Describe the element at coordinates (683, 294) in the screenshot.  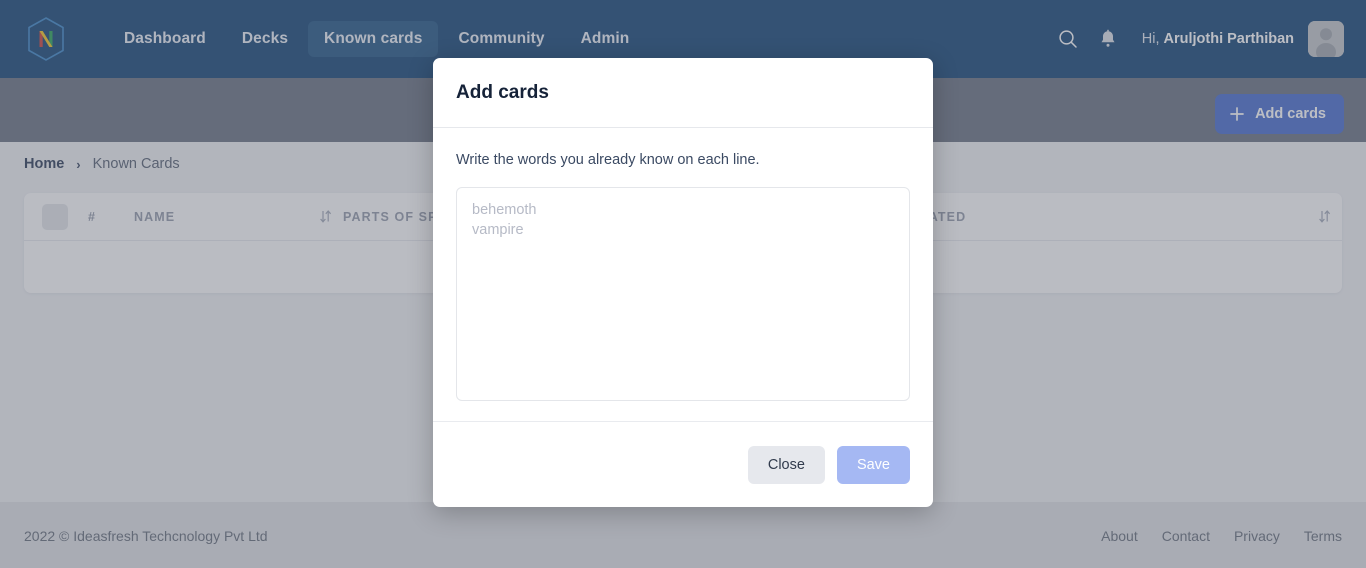
I see `known-words-textarea` at that location.